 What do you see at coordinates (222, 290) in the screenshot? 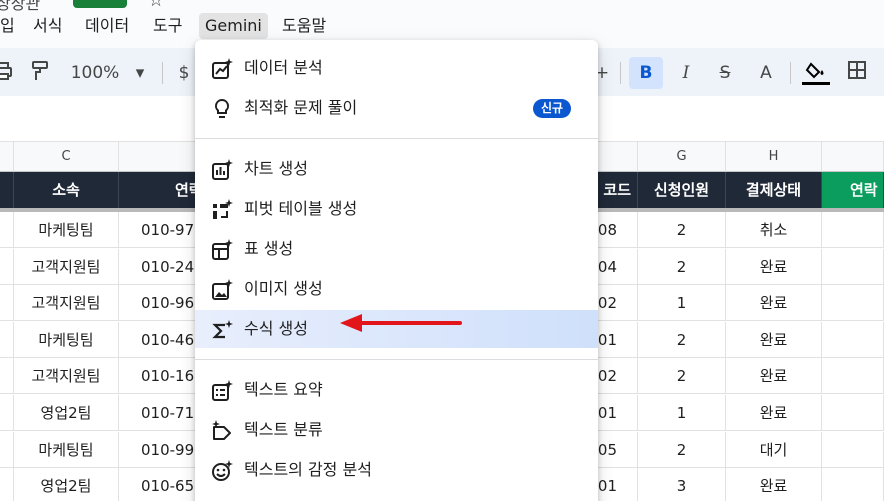
I see `image-sparkle-icon` at bounding box center [222, 290].